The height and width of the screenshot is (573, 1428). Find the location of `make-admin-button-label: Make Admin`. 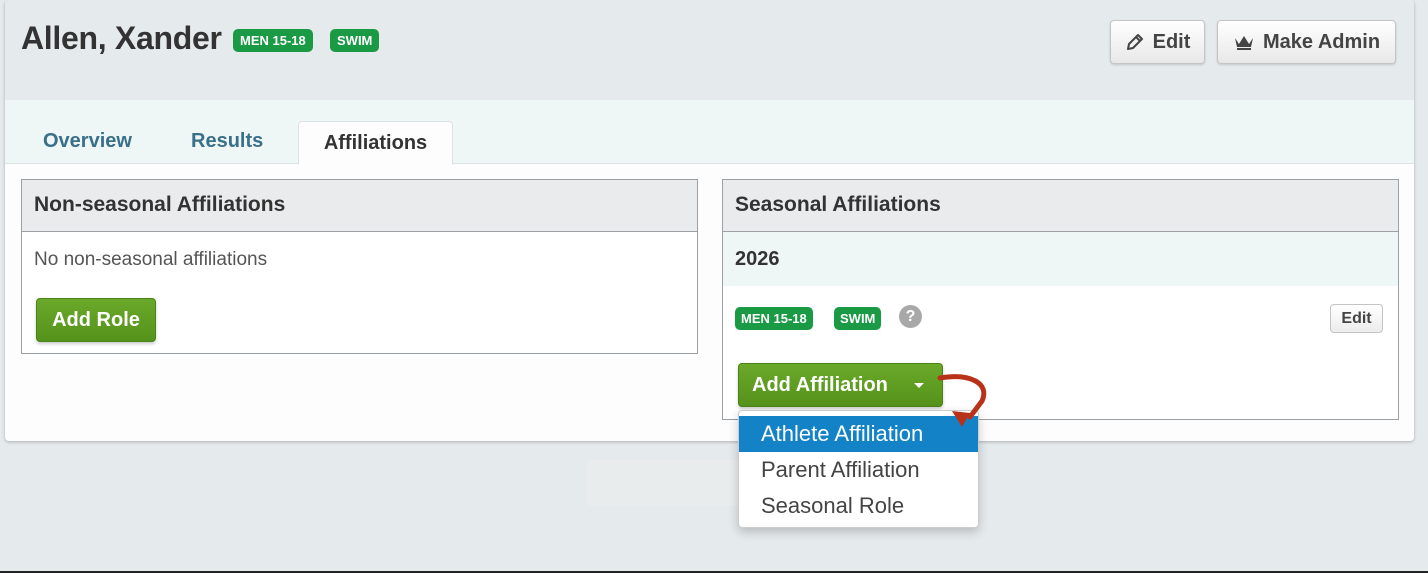

make-admin-button-label: Make Admin is located at coordinates (1321, 41).